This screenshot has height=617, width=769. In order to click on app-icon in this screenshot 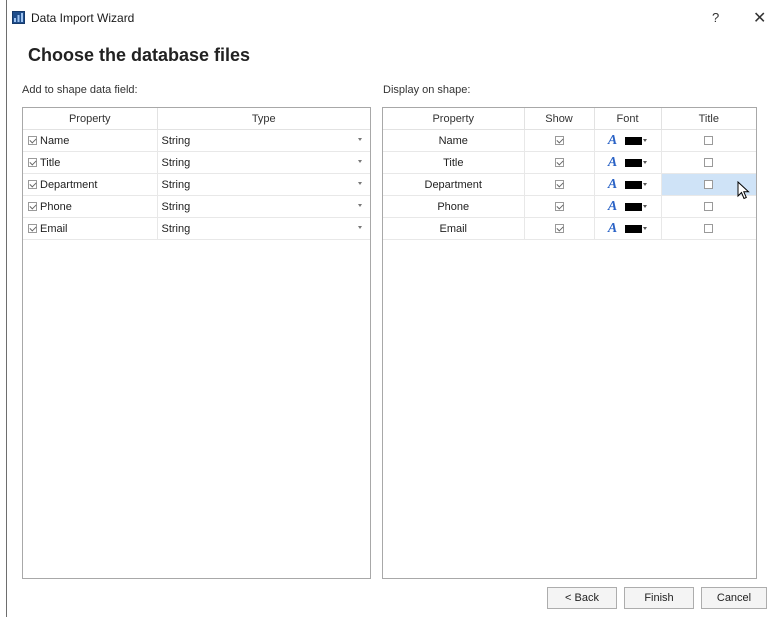, I will do `click(18, 17)`.